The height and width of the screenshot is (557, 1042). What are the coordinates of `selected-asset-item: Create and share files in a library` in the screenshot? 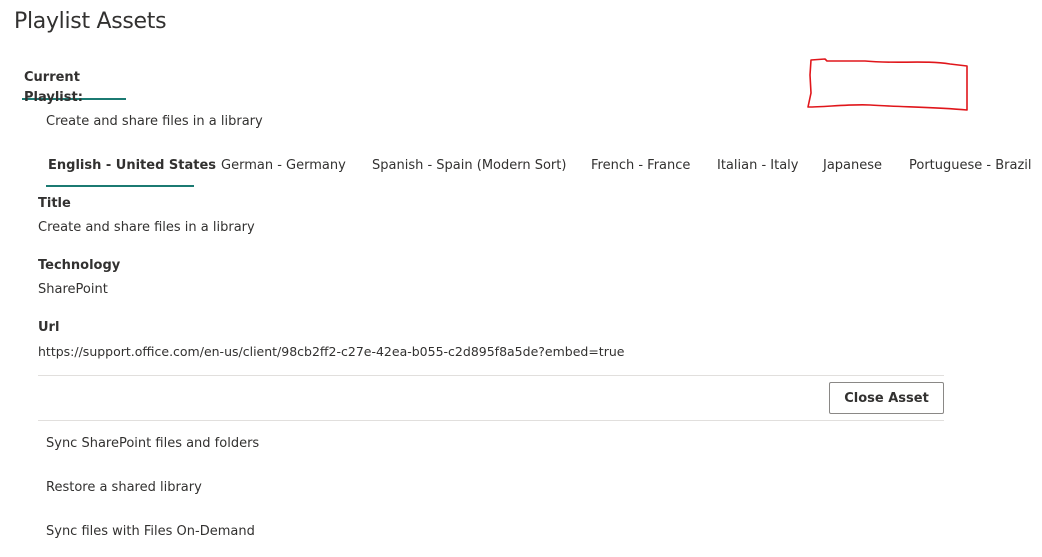 It's located at (154, 121).